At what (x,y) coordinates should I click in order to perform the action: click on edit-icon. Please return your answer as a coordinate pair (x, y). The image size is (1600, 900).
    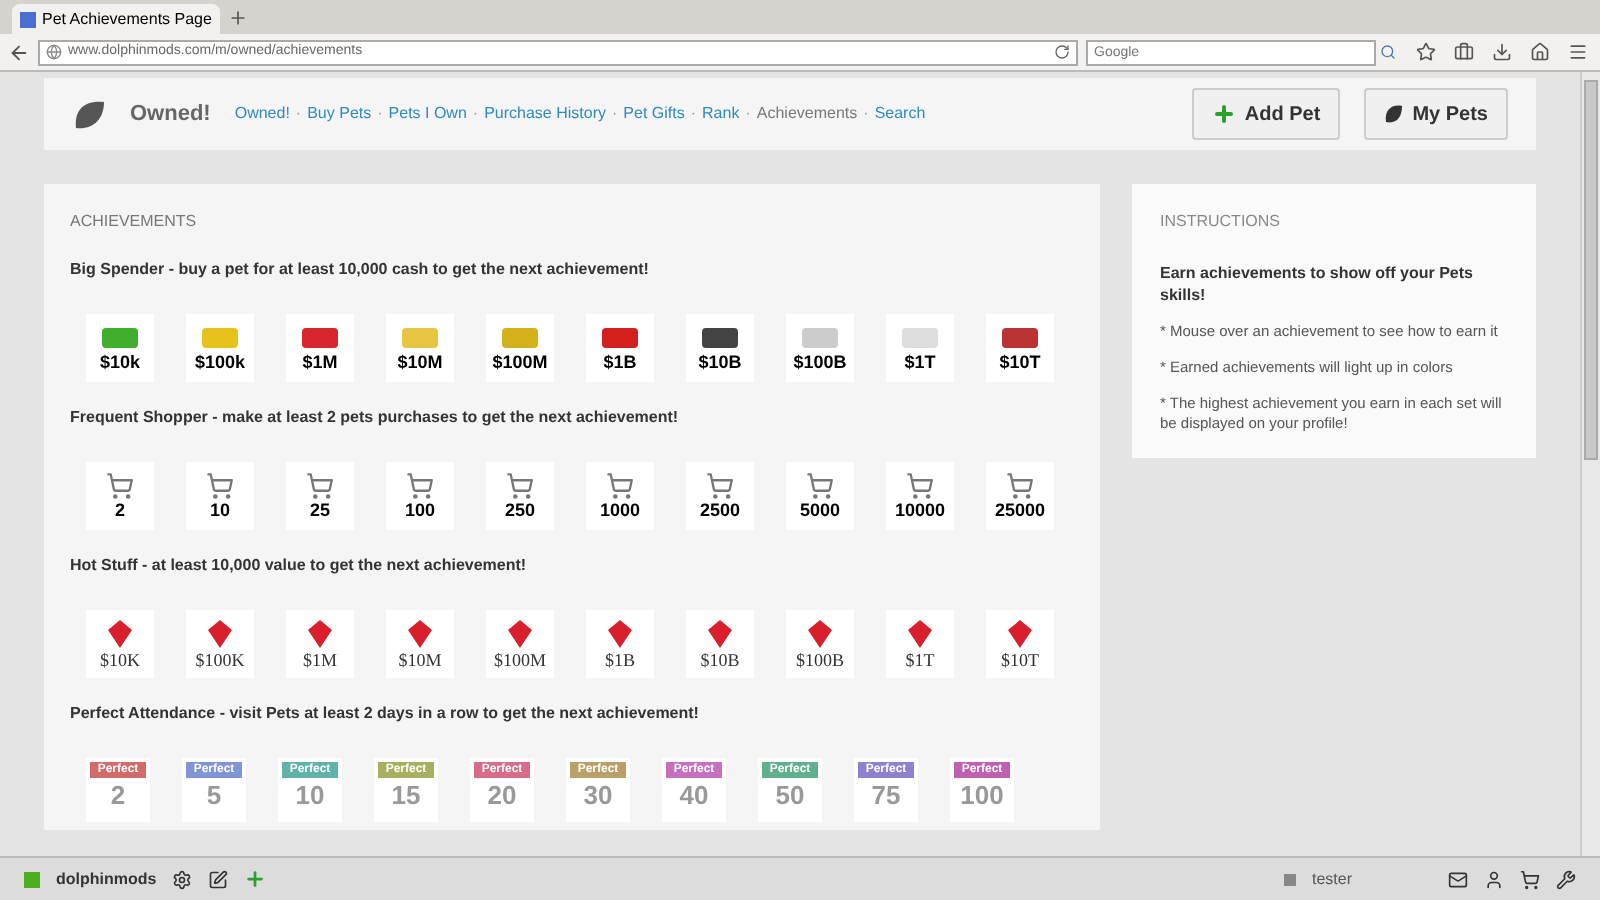
    Looking at the image, I should click on (218, 879).